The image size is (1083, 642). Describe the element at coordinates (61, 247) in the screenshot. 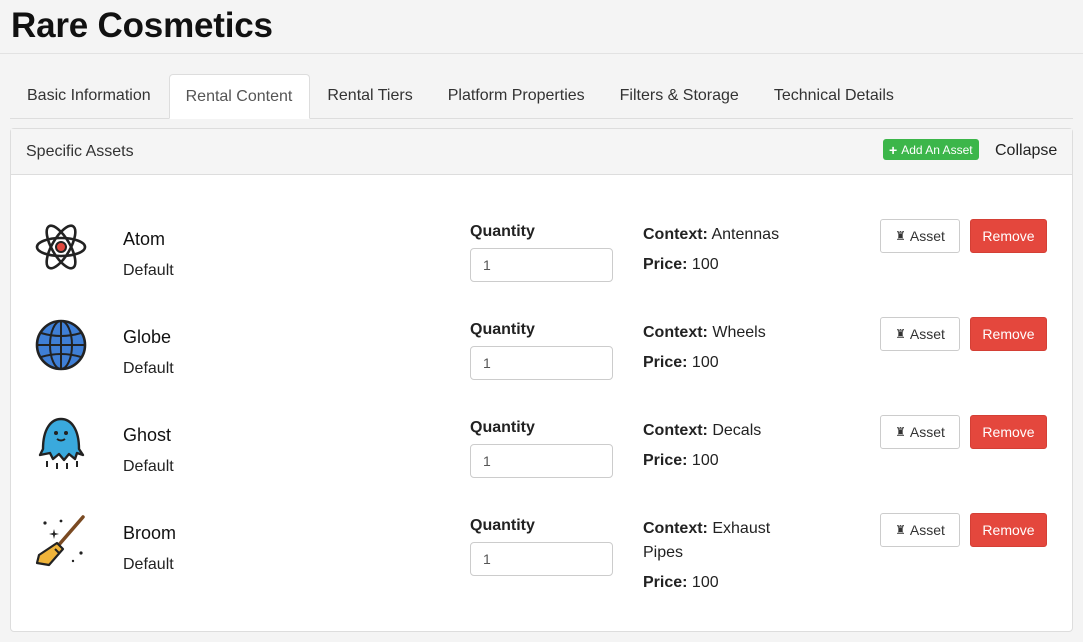

I see `atom-icon` at that location.